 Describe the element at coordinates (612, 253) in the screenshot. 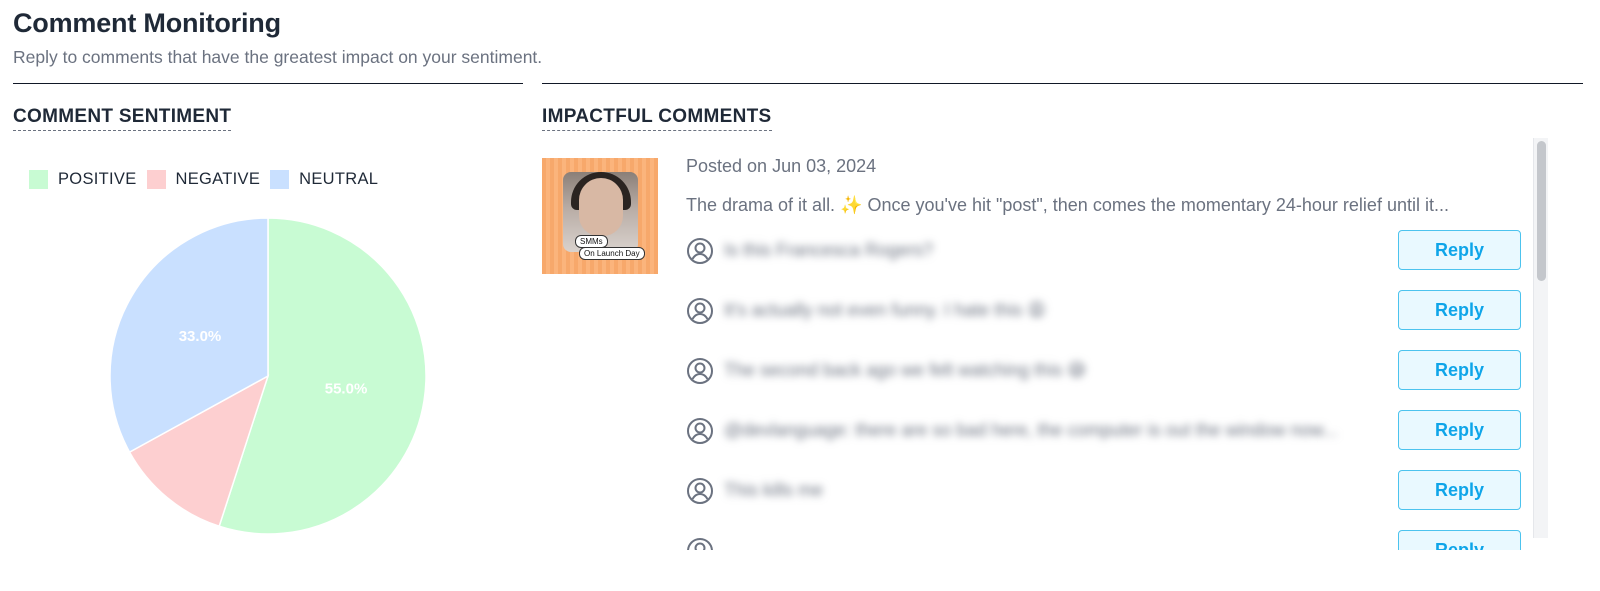

I see `thumbnail-tag: On Launch Day` at that location.